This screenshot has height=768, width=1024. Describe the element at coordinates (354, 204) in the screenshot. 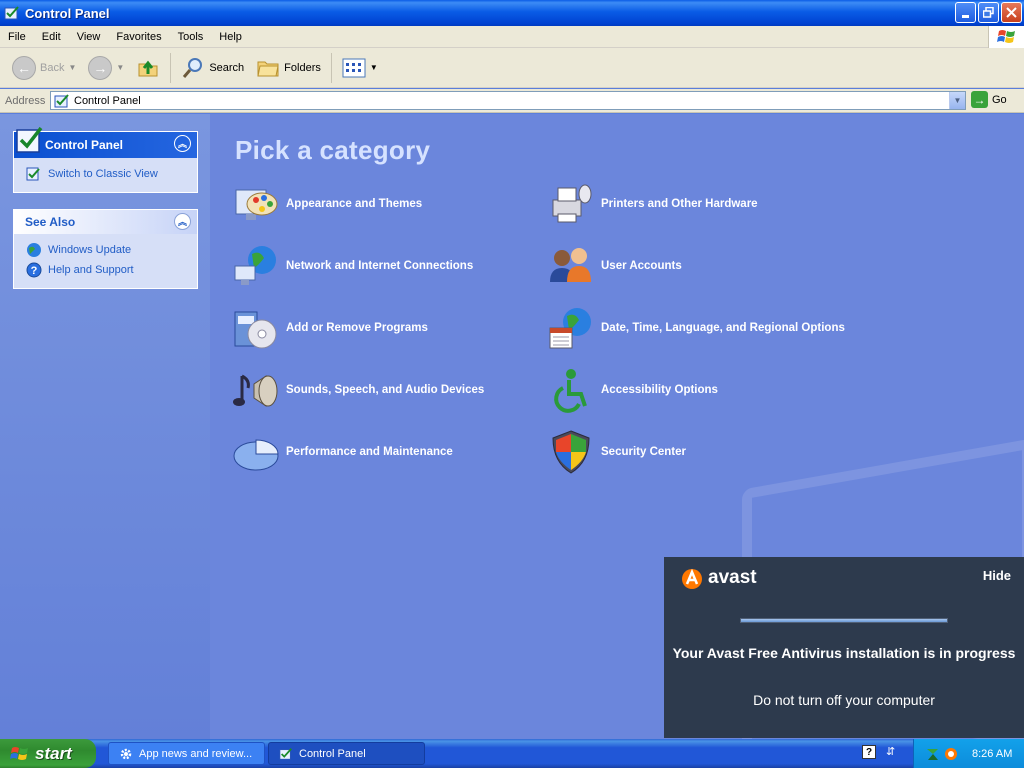

I see `category-label: Appearance and Themes` at that location.